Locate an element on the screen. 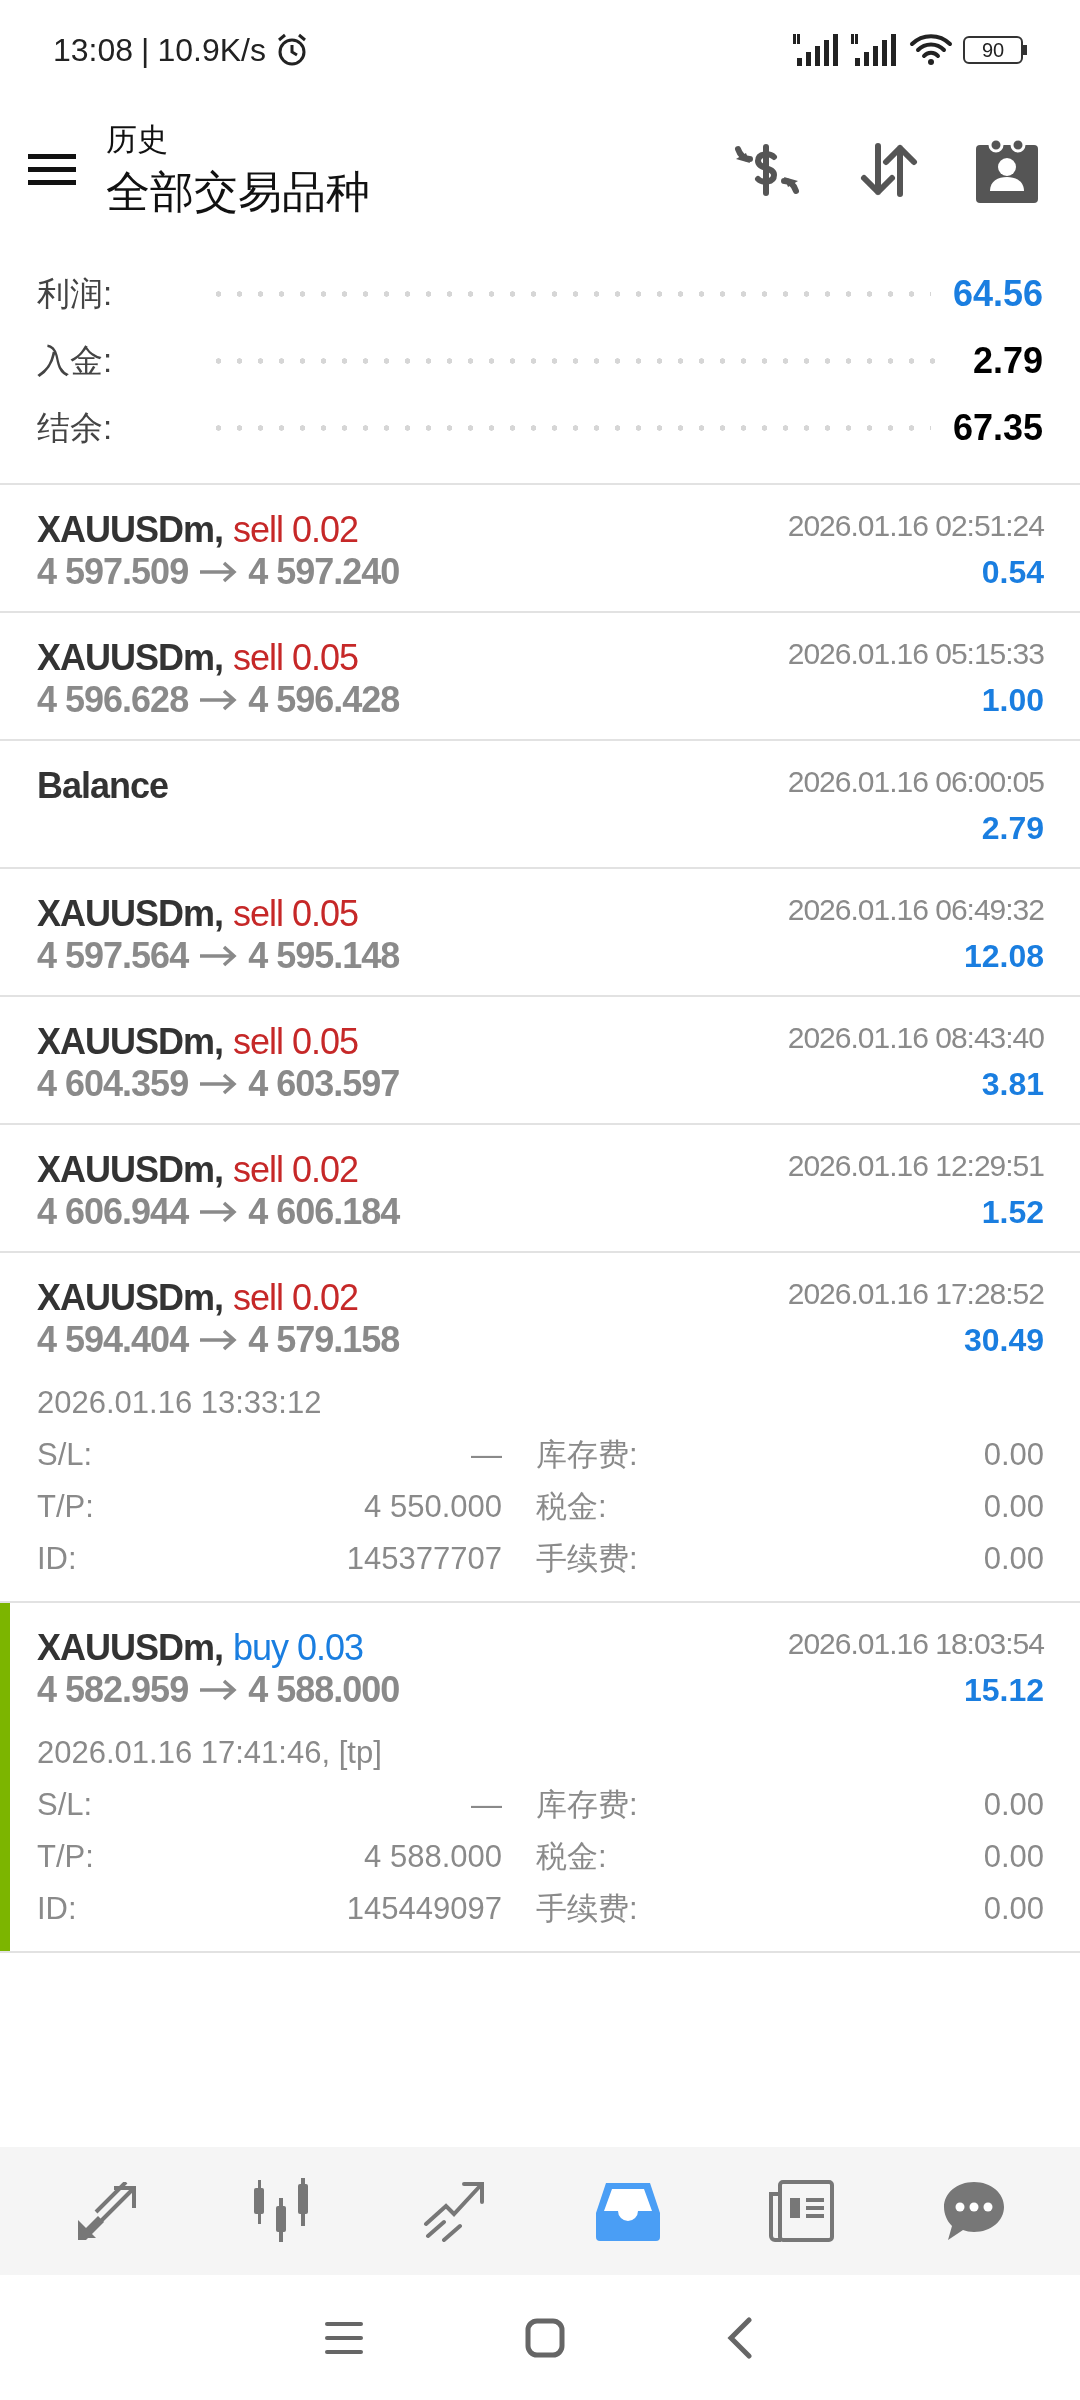  deal-profit: 12.08 is located at coordinates (1003, 956).